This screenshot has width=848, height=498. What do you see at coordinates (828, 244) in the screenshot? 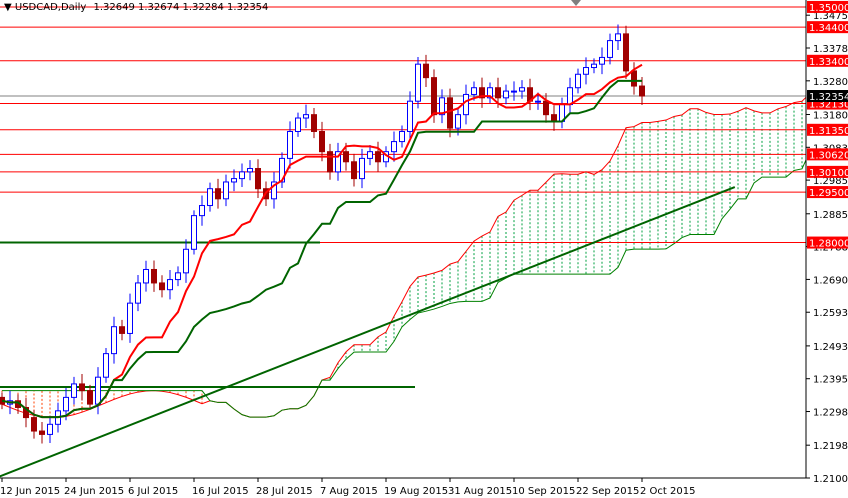
I see `level-label: 1.28000` at bounding box center [828, 244].